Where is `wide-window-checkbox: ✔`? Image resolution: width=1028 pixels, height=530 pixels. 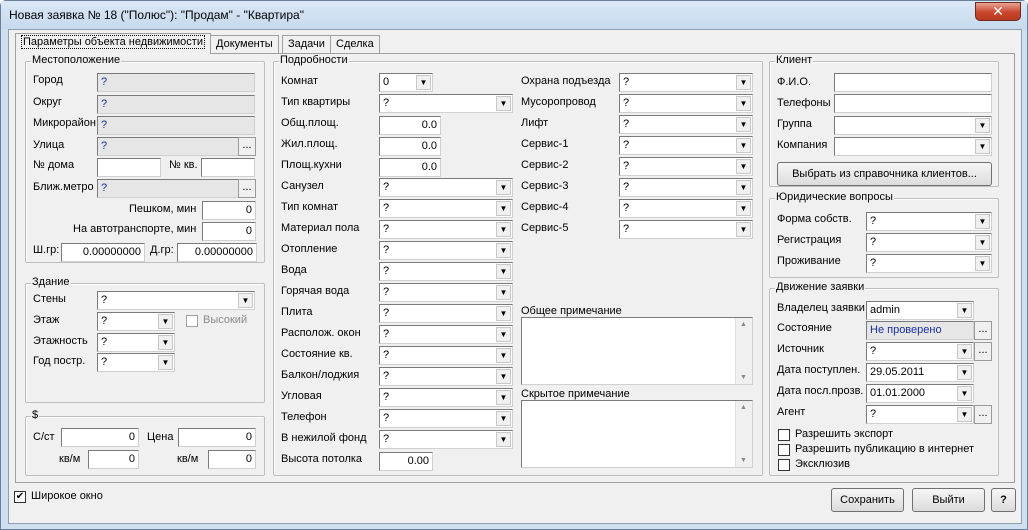 wide-window-checkbox: ✔ is located at coordinates (20, 497).